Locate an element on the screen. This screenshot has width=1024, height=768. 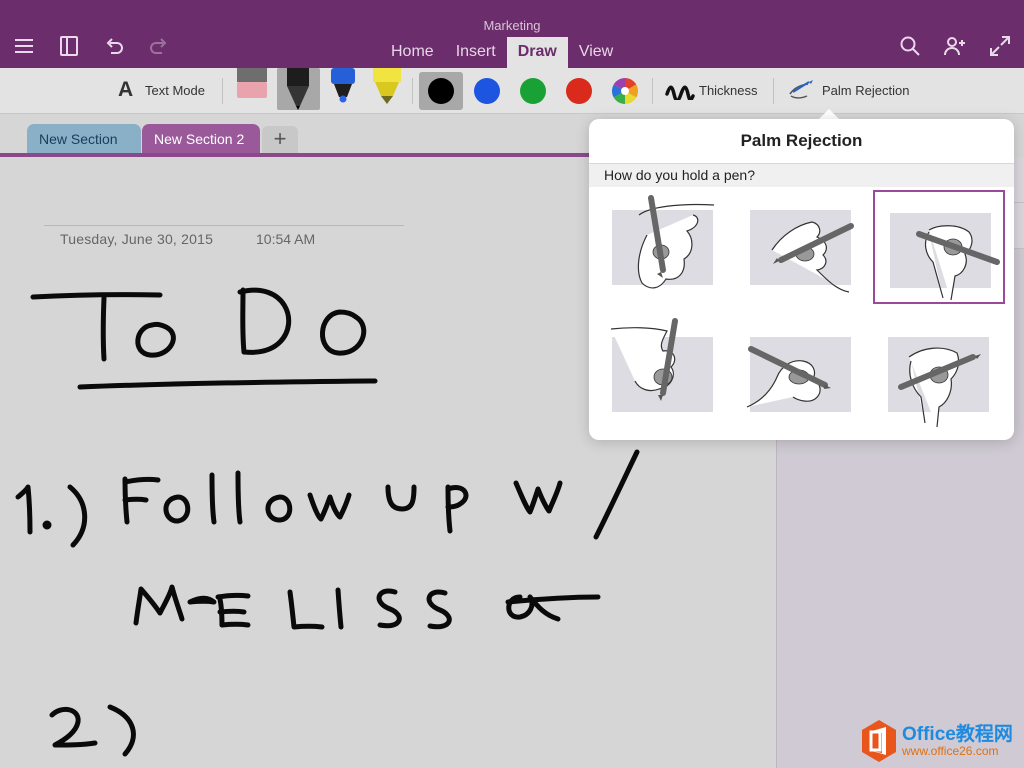
section-tab-2: New Section 2 is located at coordinates (201, 139).